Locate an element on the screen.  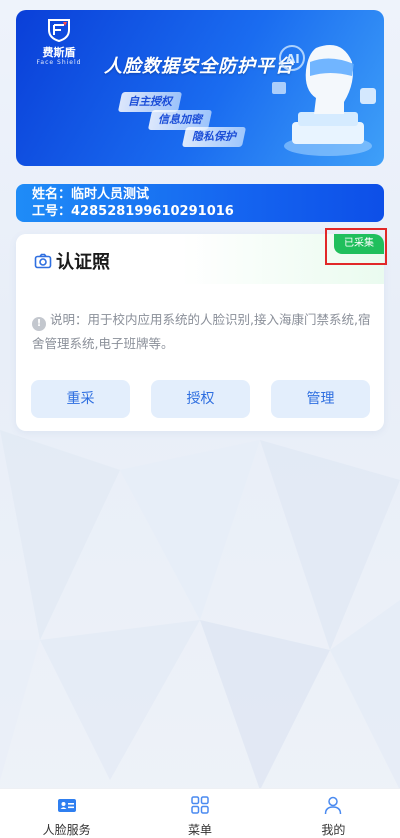
tab-face-service: 人脸服务 is located at coordinates (66, 813).